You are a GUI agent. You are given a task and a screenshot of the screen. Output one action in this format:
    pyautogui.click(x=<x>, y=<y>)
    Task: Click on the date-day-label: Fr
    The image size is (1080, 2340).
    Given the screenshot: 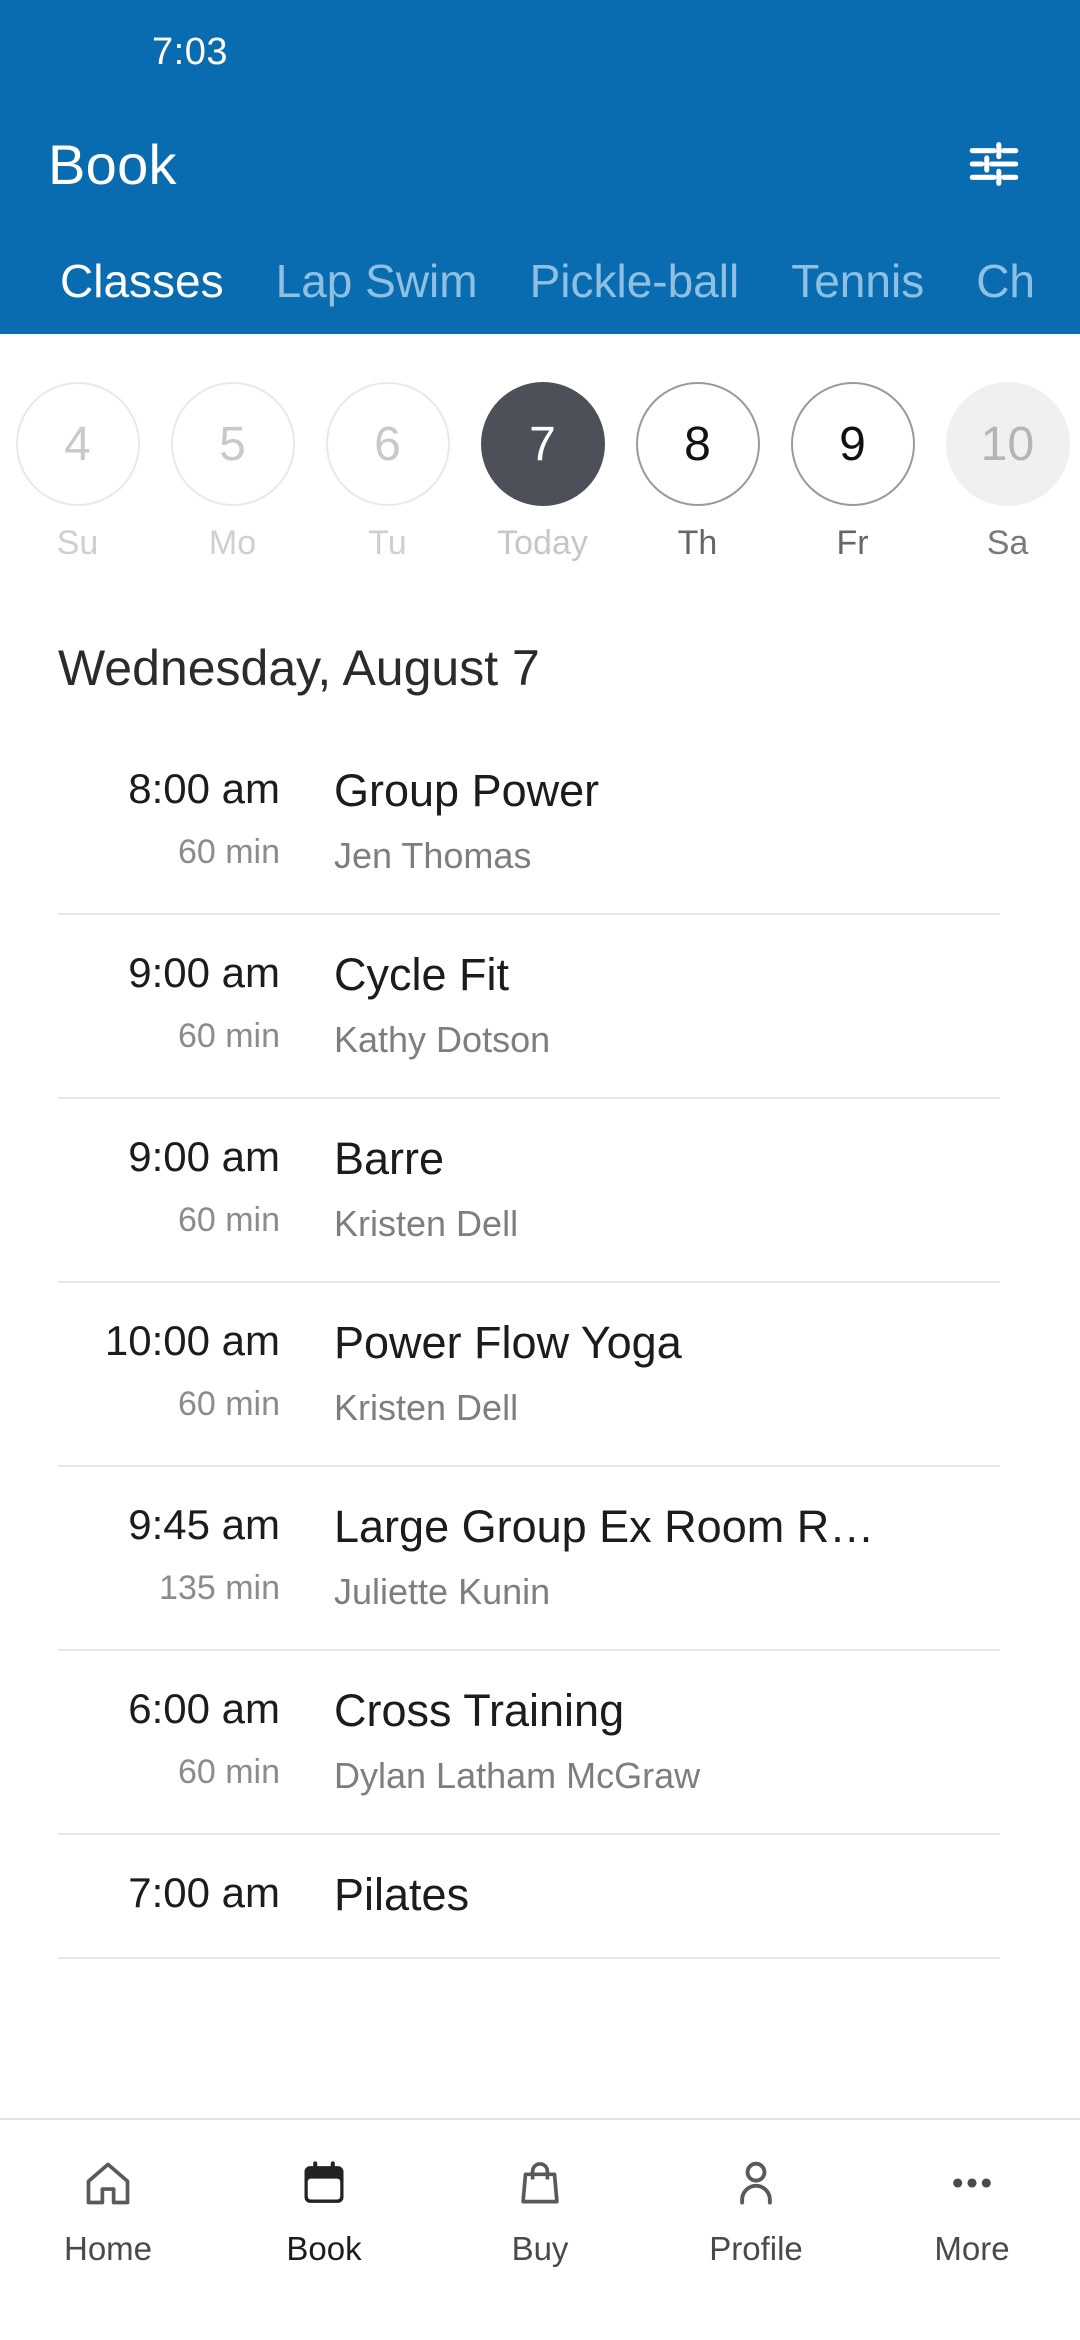 What is the action you would take?
    pyautogui.click(x=852, y=543)
    